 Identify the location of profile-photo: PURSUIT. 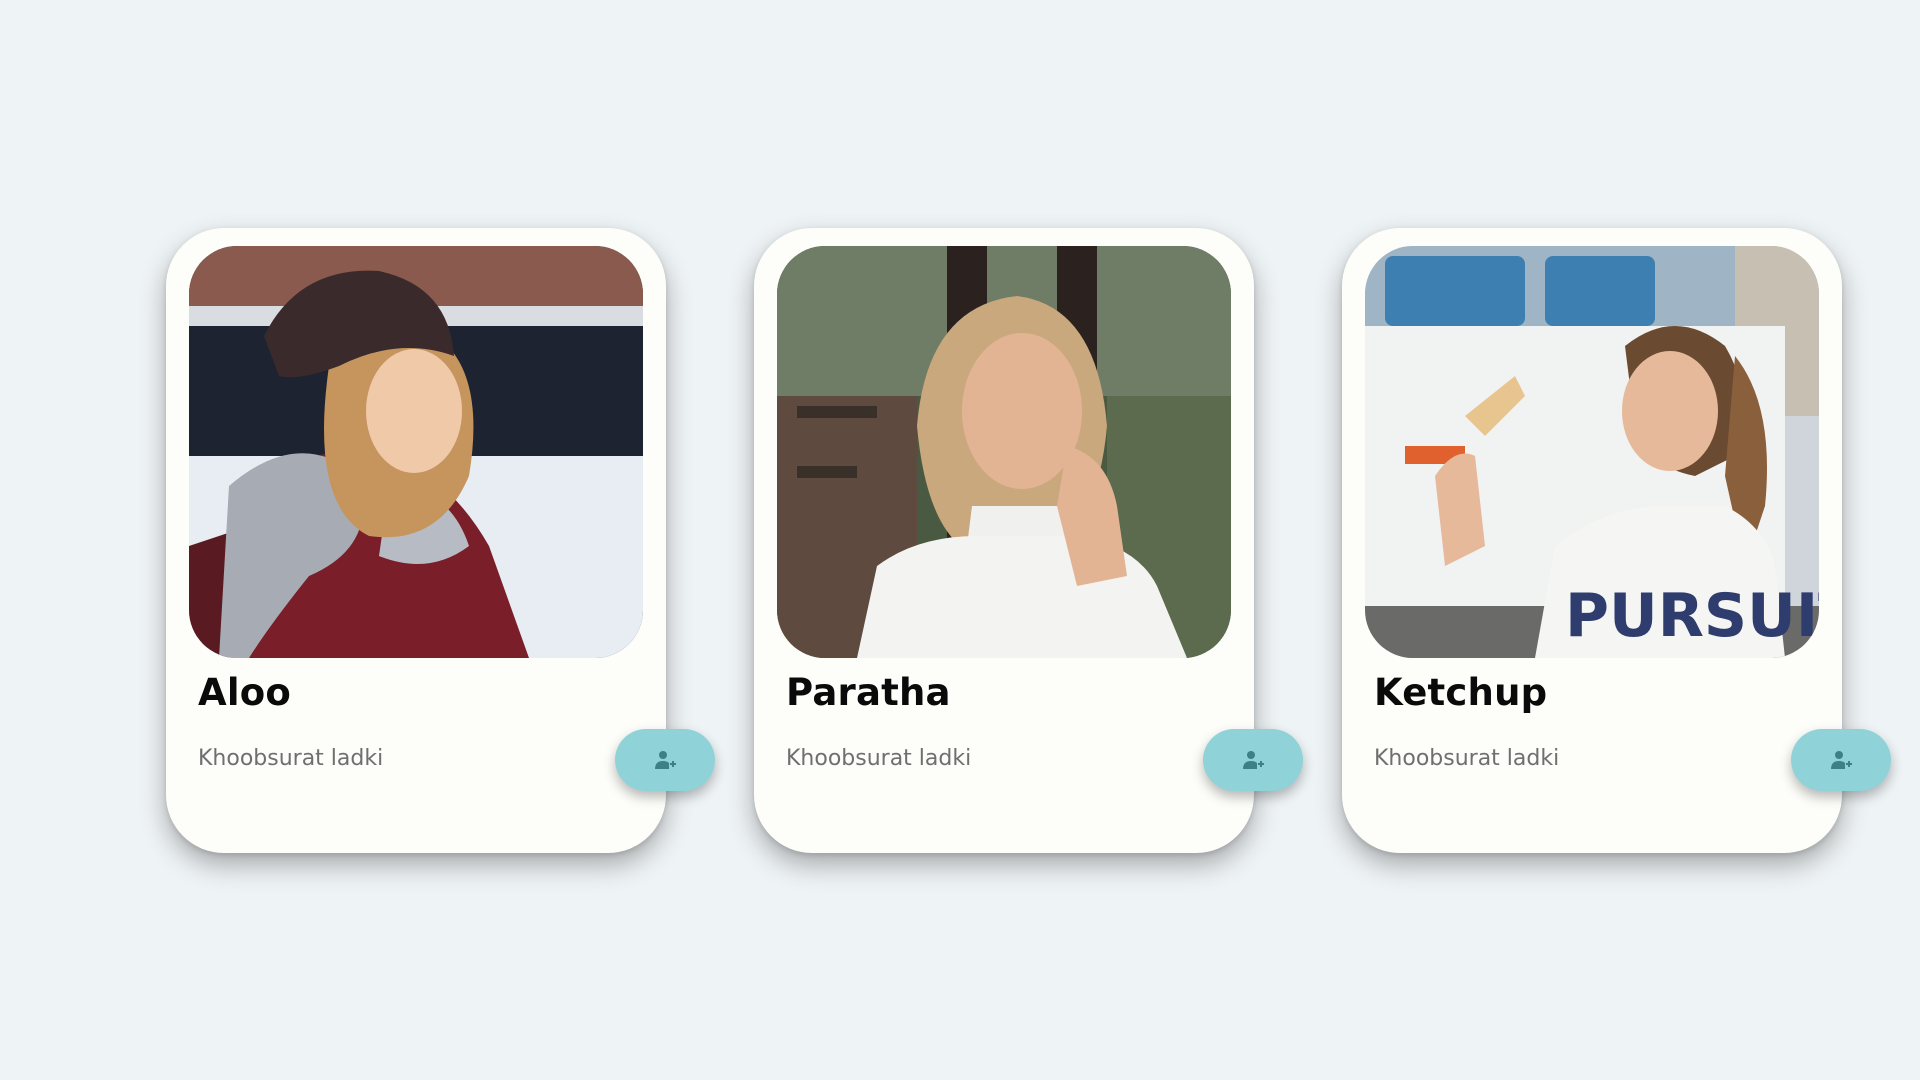
(1592, 452).